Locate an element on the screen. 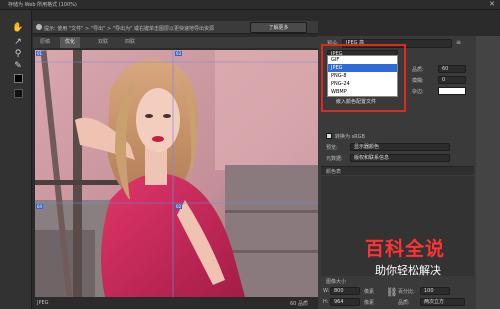 This screenshot has width=500, height=309. color-table-header is located at coordinates (397, 170).